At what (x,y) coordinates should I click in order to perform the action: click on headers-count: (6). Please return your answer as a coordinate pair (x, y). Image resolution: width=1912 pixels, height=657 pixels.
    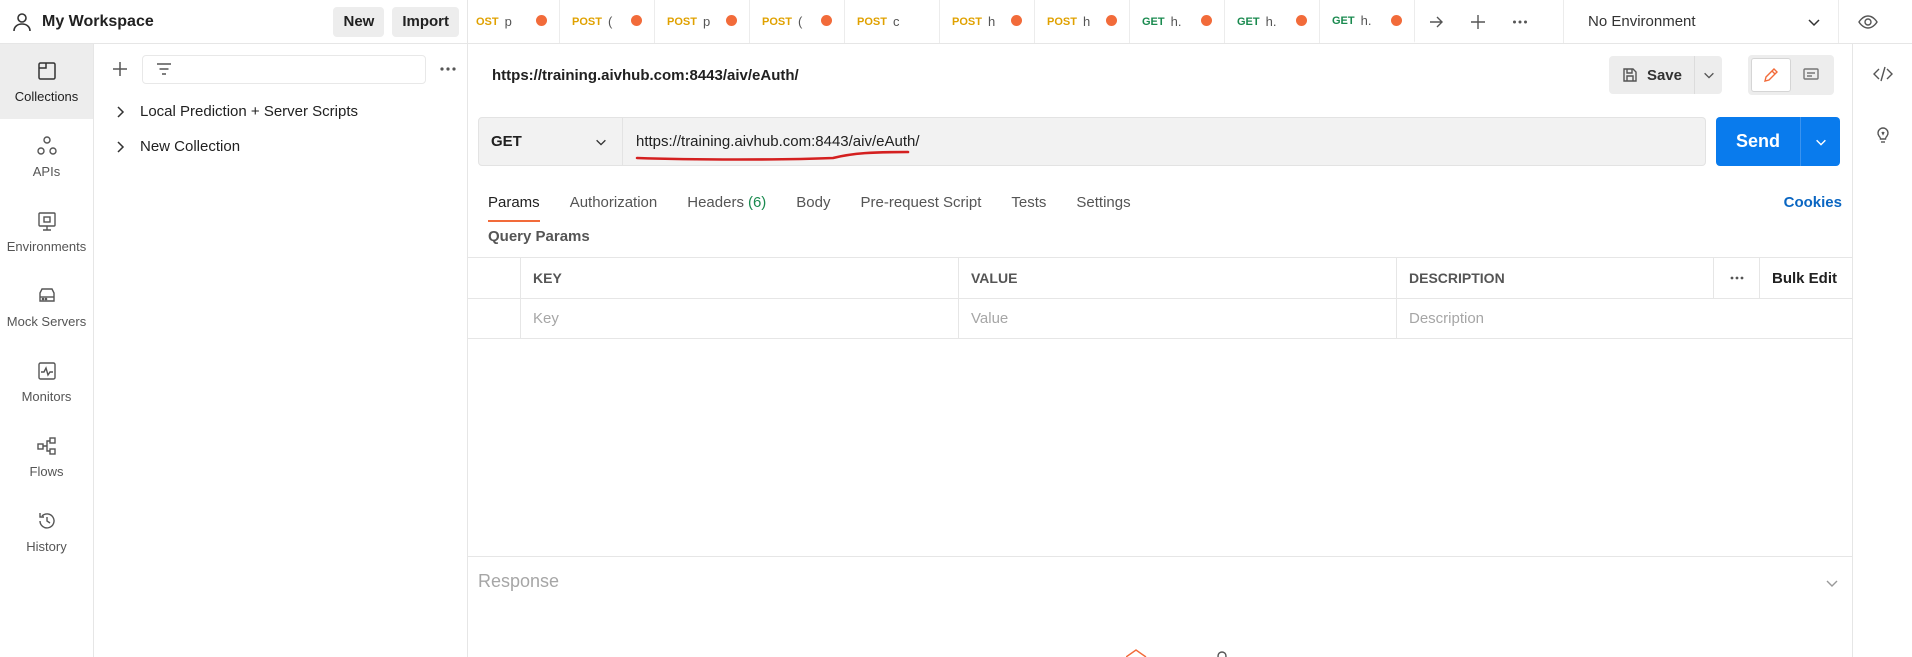
    Looking at the image, I should click on (757, 202).